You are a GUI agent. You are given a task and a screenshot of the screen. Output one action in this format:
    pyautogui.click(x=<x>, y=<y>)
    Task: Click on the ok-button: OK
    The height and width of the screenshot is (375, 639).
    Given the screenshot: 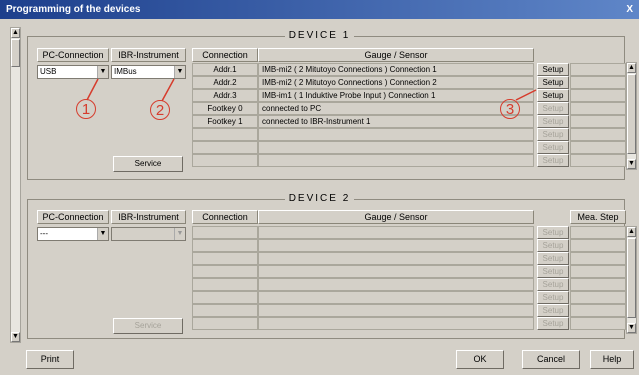 What is the action you would take?
    pyautogui.click(x=480, y=359)
    